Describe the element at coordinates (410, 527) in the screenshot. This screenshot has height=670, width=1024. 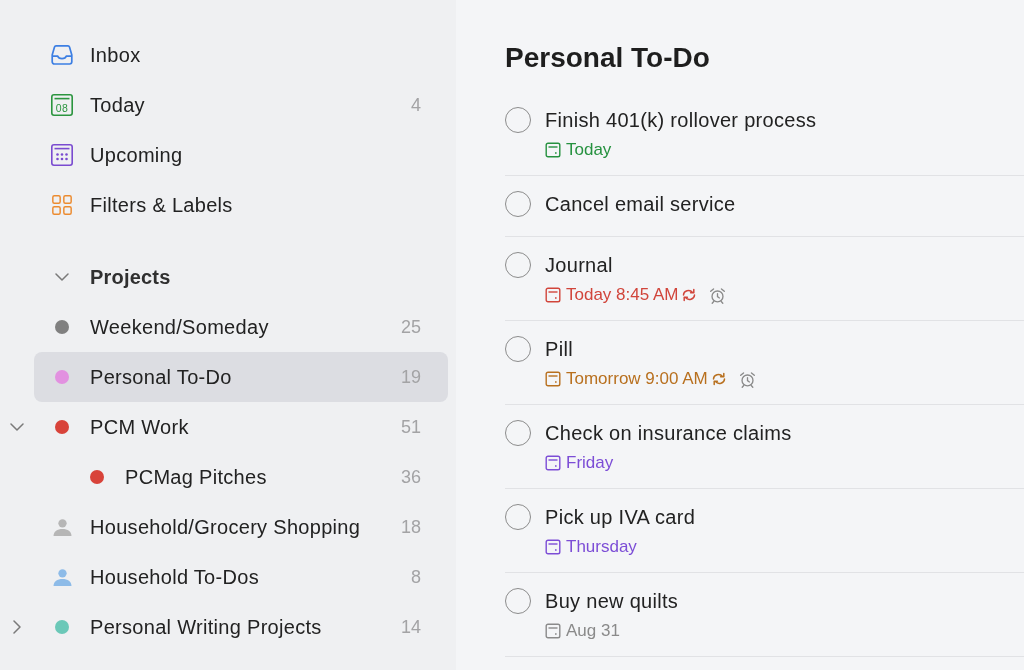
I see `item-count: 18` at that location.